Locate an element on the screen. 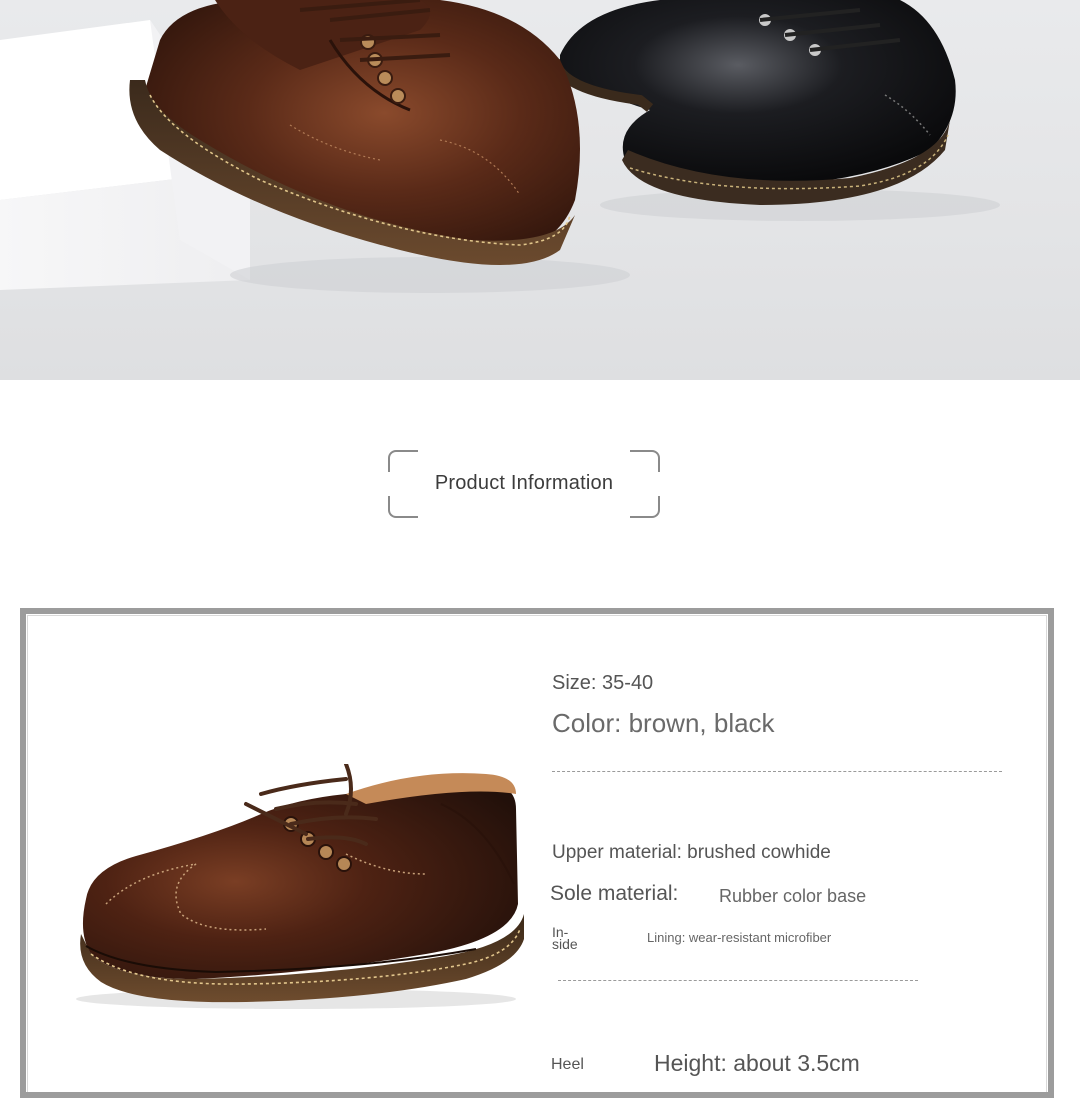 Image resolution: width=1080 pixels, height=1098 pixels. spec-sole-value: Rubber color base is located at coordinates (793, 896).